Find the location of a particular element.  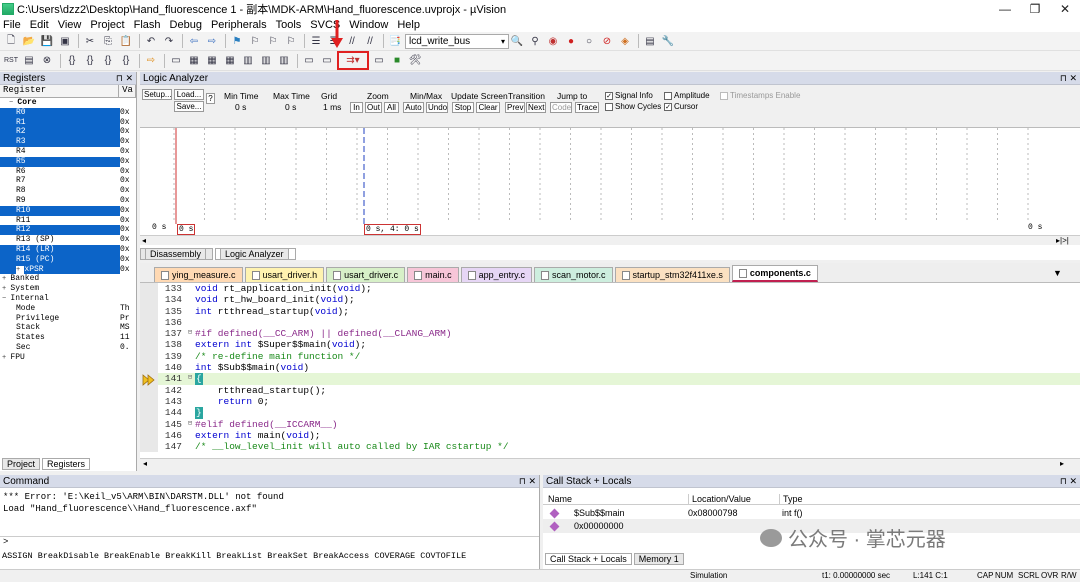

new-file-icon: 🗋 is located at coordinates (11, 41).